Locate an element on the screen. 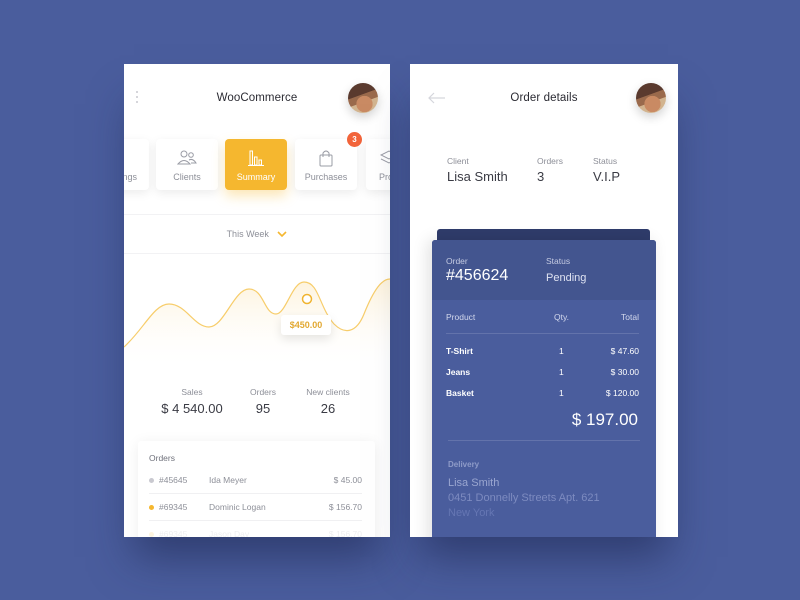  column-header: Total is located at coordinates (630, 317).